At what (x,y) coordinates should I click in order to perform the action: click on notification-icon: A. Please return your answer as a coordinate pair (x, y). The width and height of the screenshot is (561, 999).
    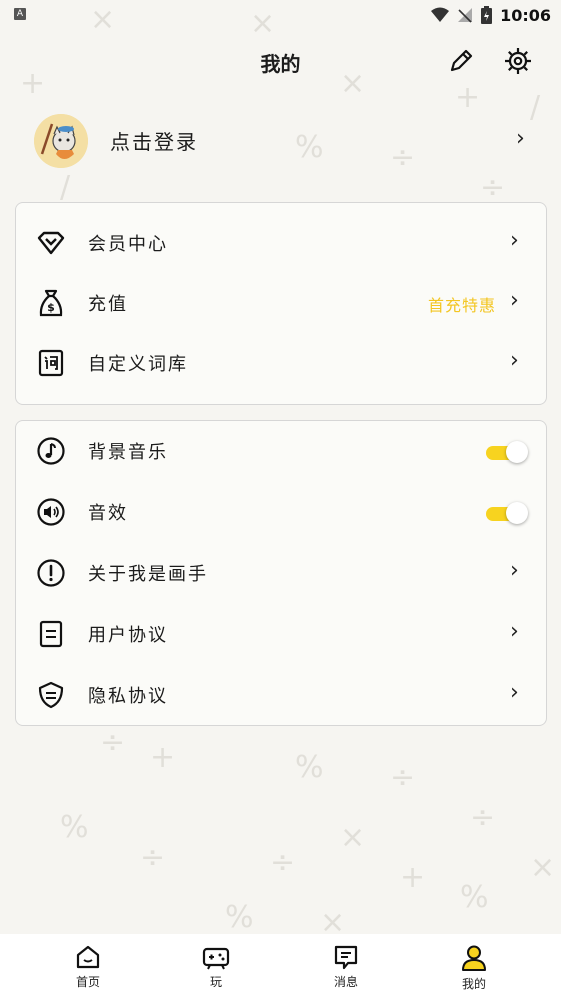
    Looking at the image, I should click on (20, 14).